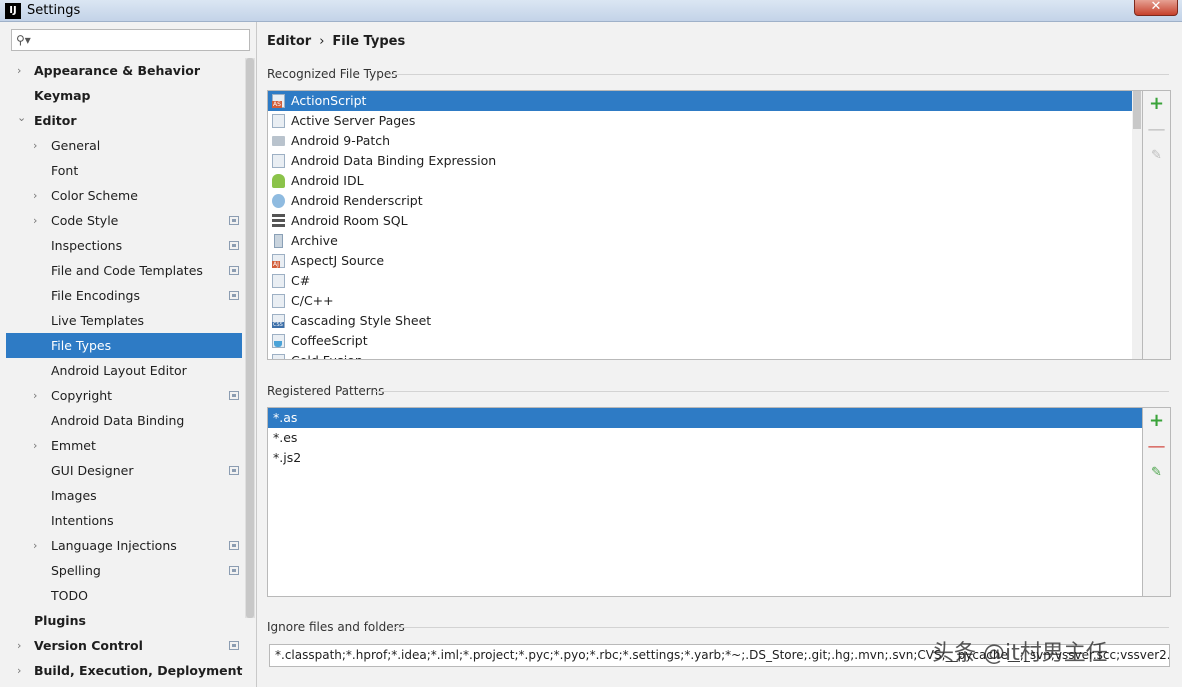  What do you see at coordinates (369, 41) in the screenshot?
I see `breadcrumb-current: File Types` at bounding box center [369, 41].